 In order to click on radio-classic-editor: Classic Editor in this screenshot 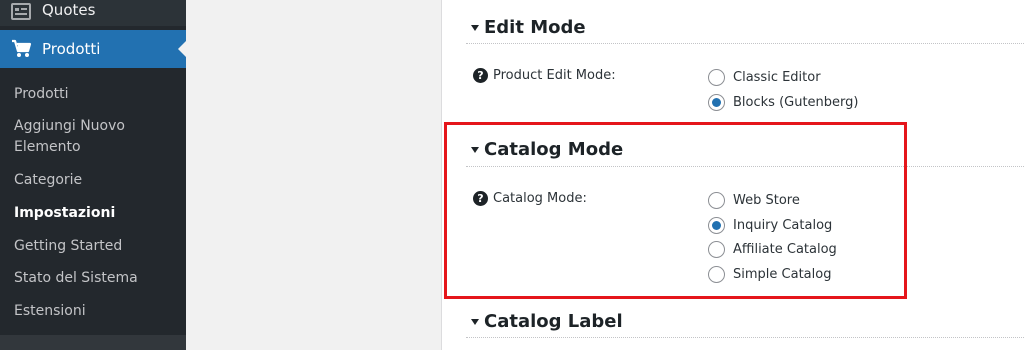, I will do `click(764, 77)`.